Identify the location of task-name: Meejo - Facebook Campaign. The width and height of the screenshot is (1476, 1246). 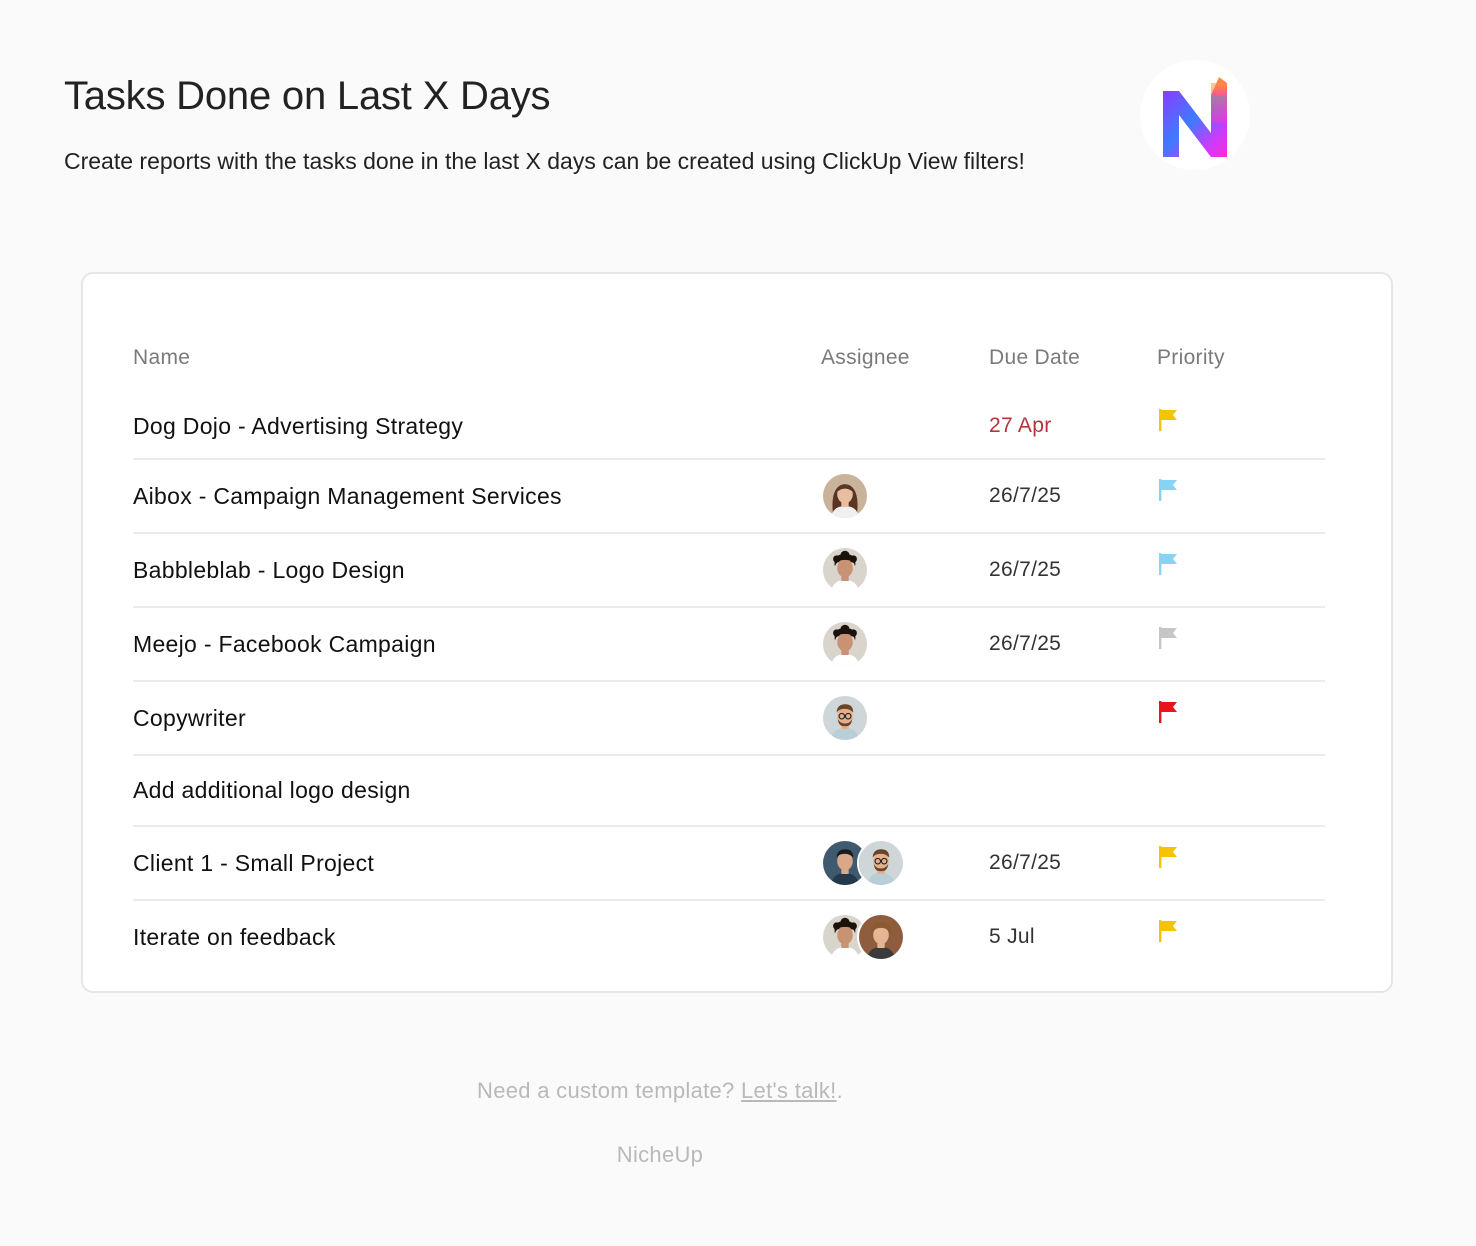
(284, 644).